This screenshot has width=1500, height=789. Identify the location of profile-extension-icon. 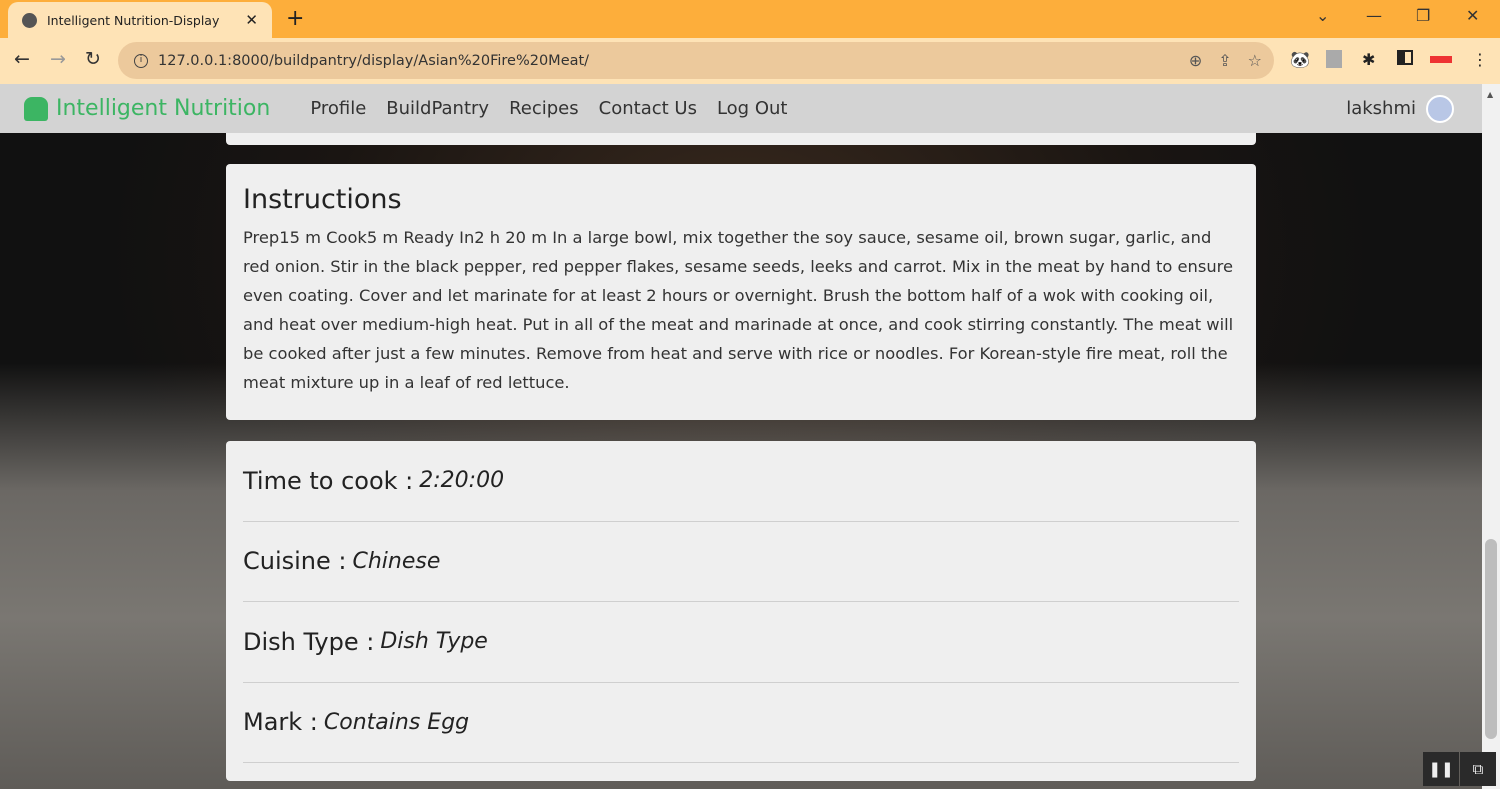
(1334, 59).